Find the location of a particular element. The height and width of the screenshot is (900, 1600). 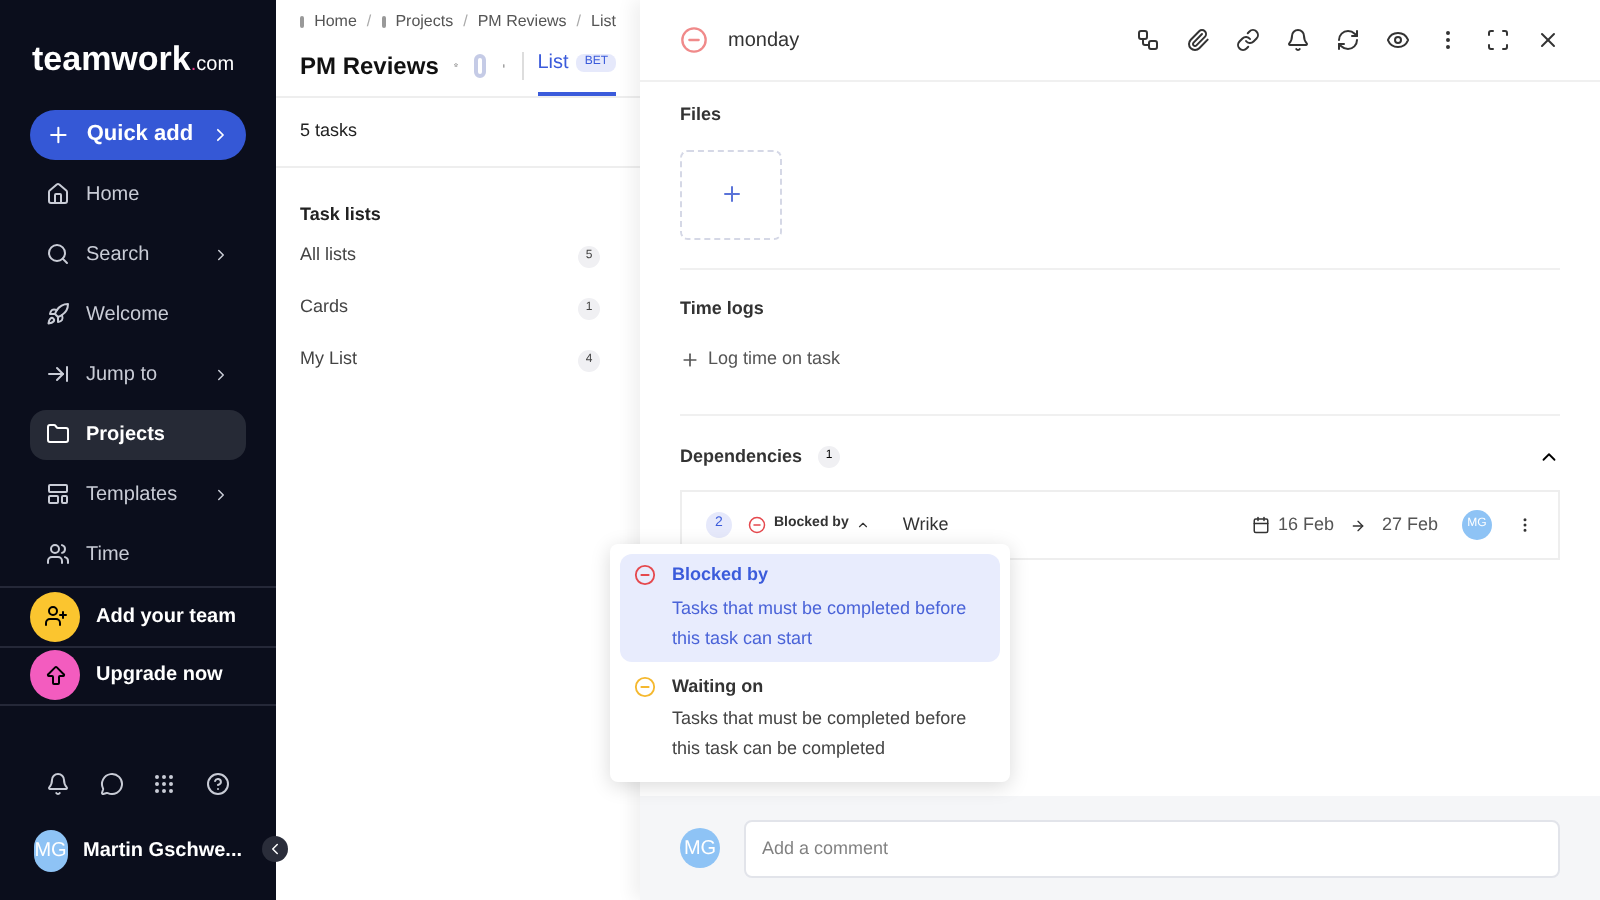

menu-option: Waiting on Tasks that must be completed before this task can be completed is located at coordinates (810, 718).